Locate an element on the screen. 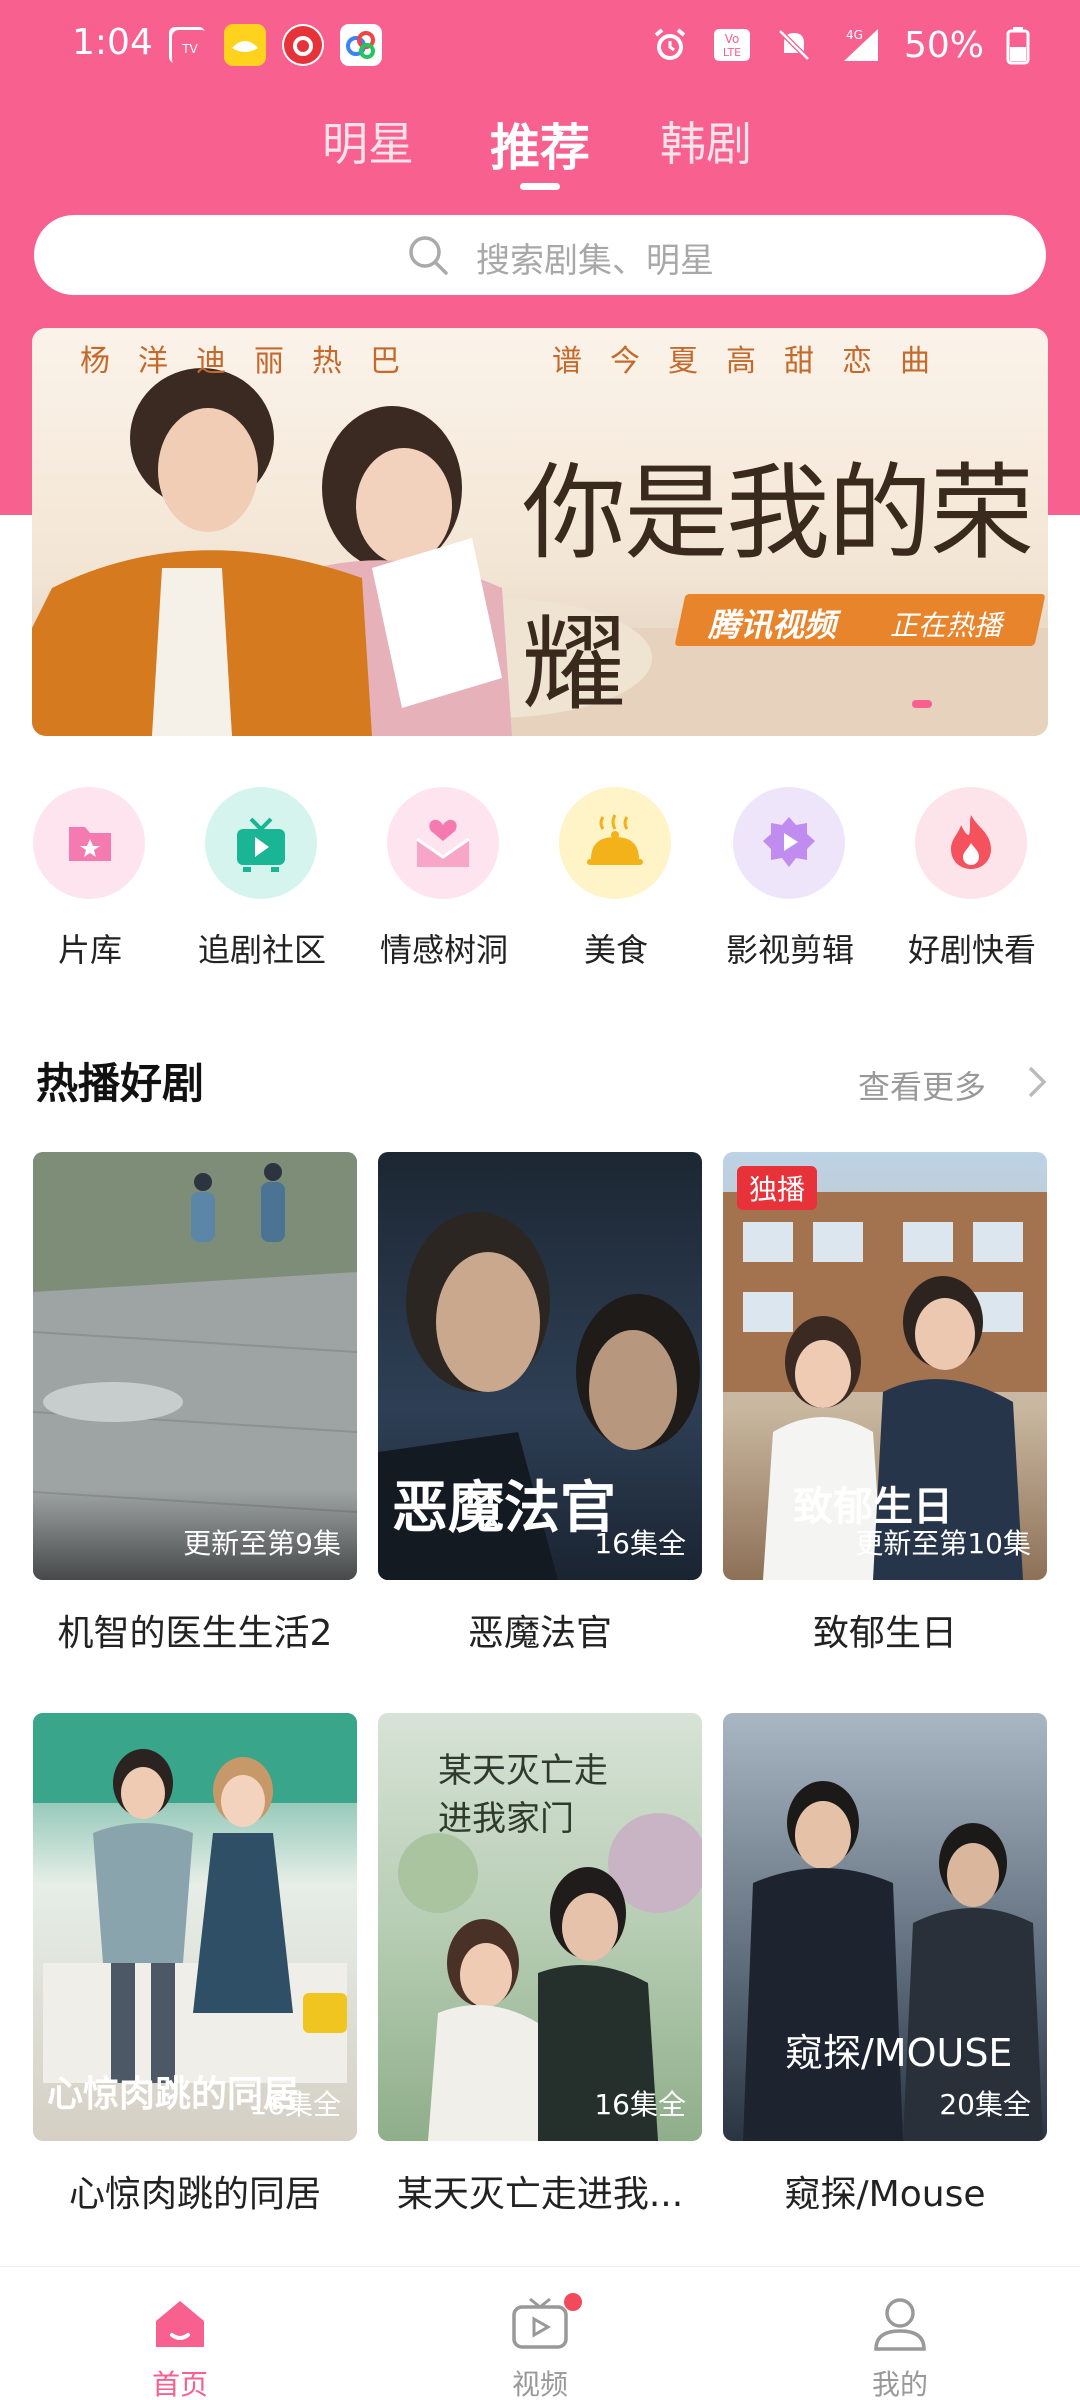  drama-poster: 窥探/MOUSE 20集全 is located at coordinates (885, 1927).